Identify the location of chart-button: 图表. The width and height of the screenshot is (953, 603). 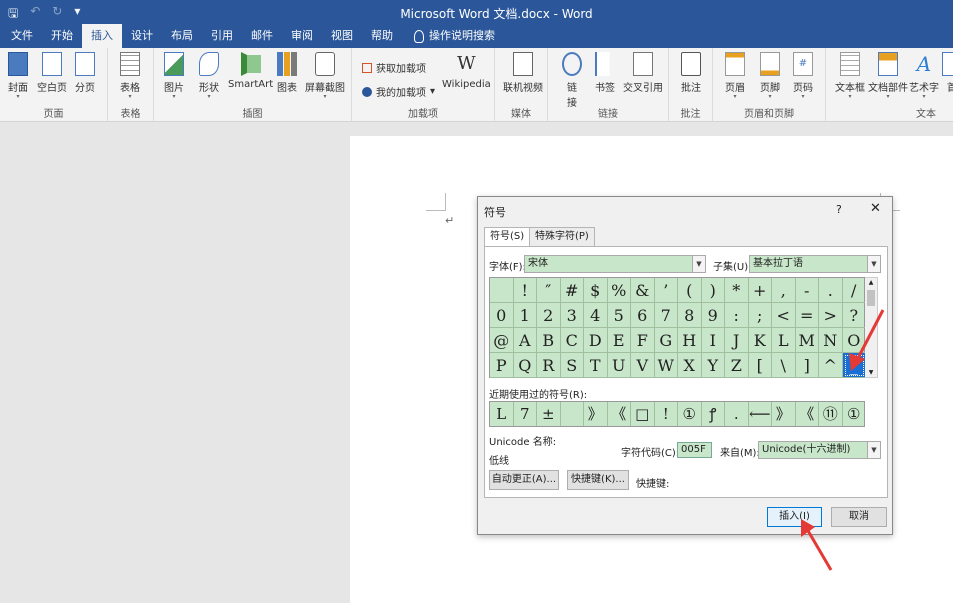
(287, 73).